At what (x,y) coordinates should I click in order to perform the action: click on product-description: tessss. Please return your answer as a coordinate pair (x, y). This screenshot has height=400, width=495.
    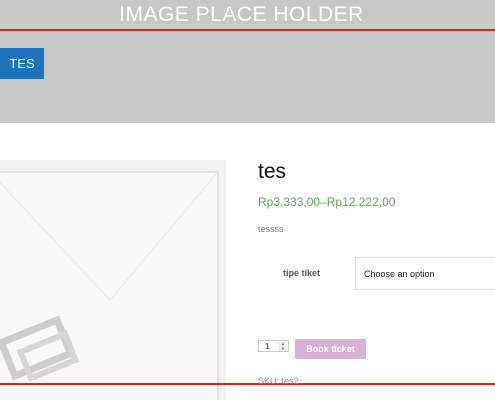
    Looking at the image, I should click on (271, 229).